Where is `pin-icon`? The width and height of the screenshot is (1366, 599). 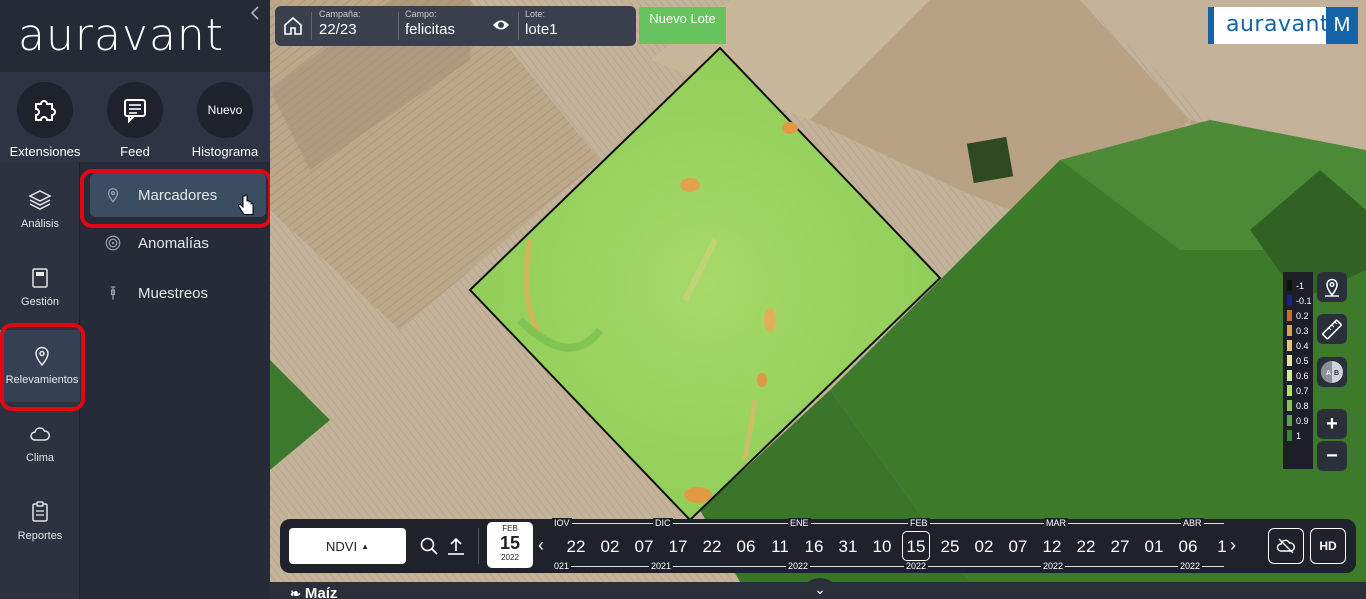
pin-icon is located at coordinates (113, 195).